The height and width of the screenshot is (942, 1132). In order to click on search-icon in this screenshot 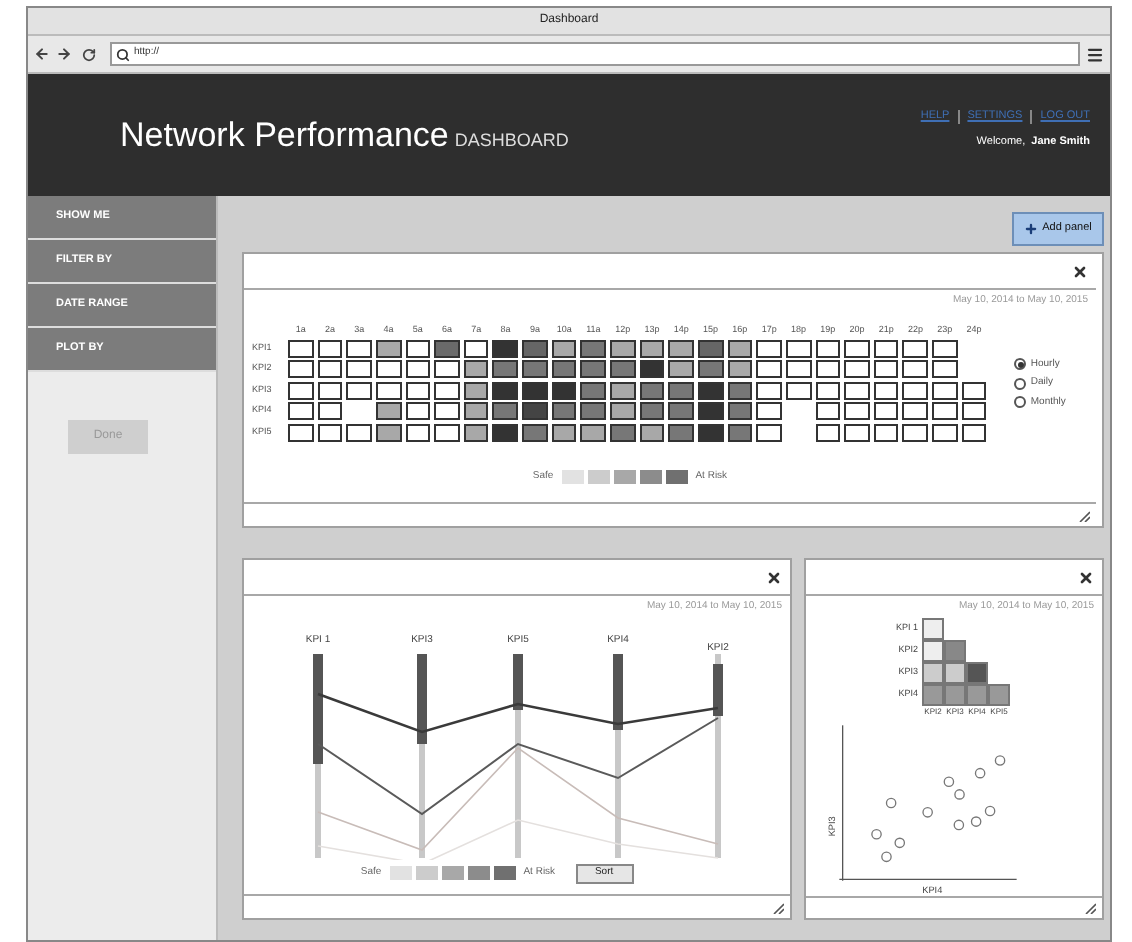, I will do `click(123, 54)`.